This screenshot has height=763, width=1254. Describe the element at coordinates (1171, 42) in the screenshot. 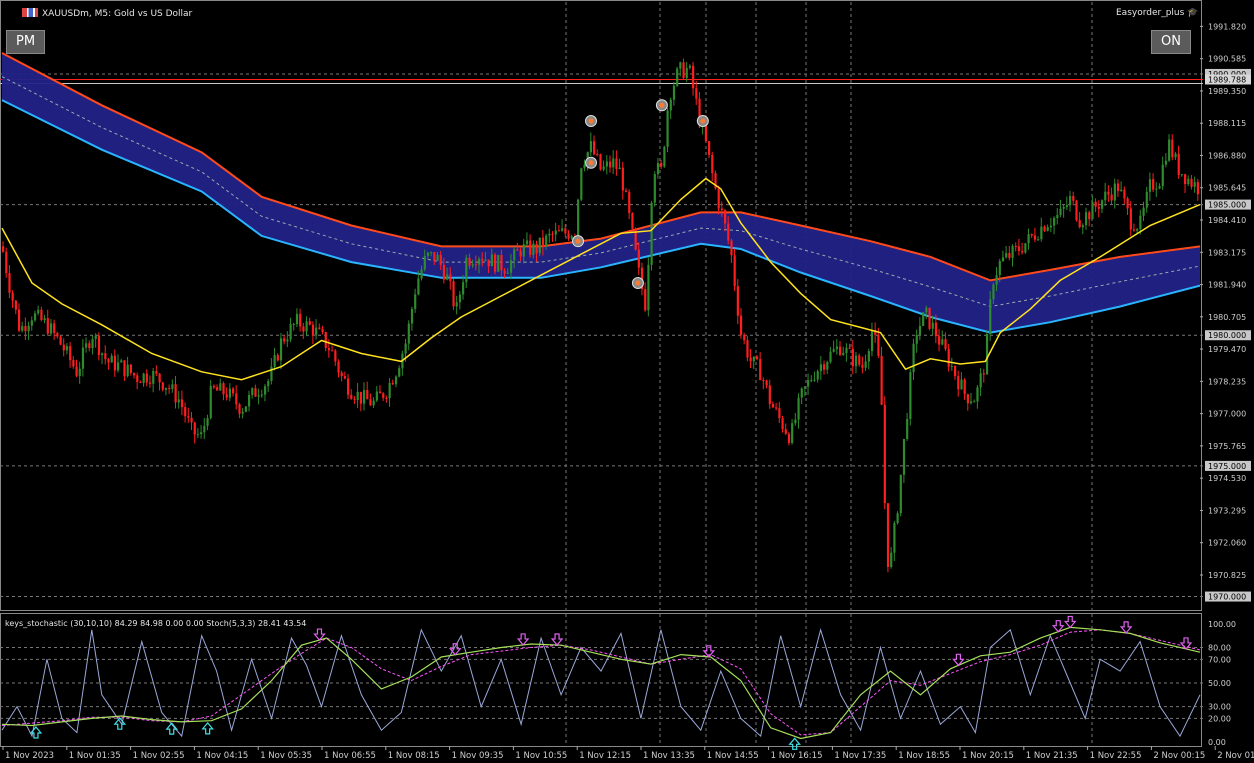

I see `on-button: ON` at that location.